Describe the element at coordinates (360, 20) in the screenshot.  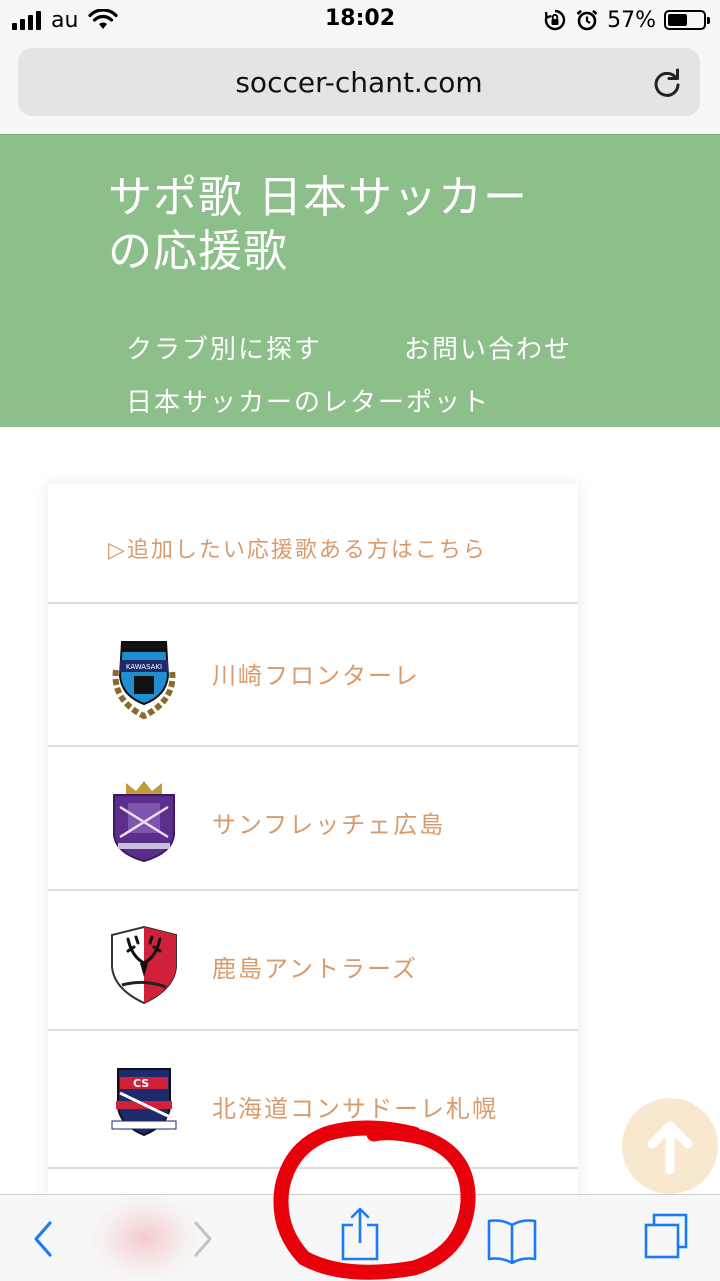
I see `status-bar: au 18:02 57%` at that location.